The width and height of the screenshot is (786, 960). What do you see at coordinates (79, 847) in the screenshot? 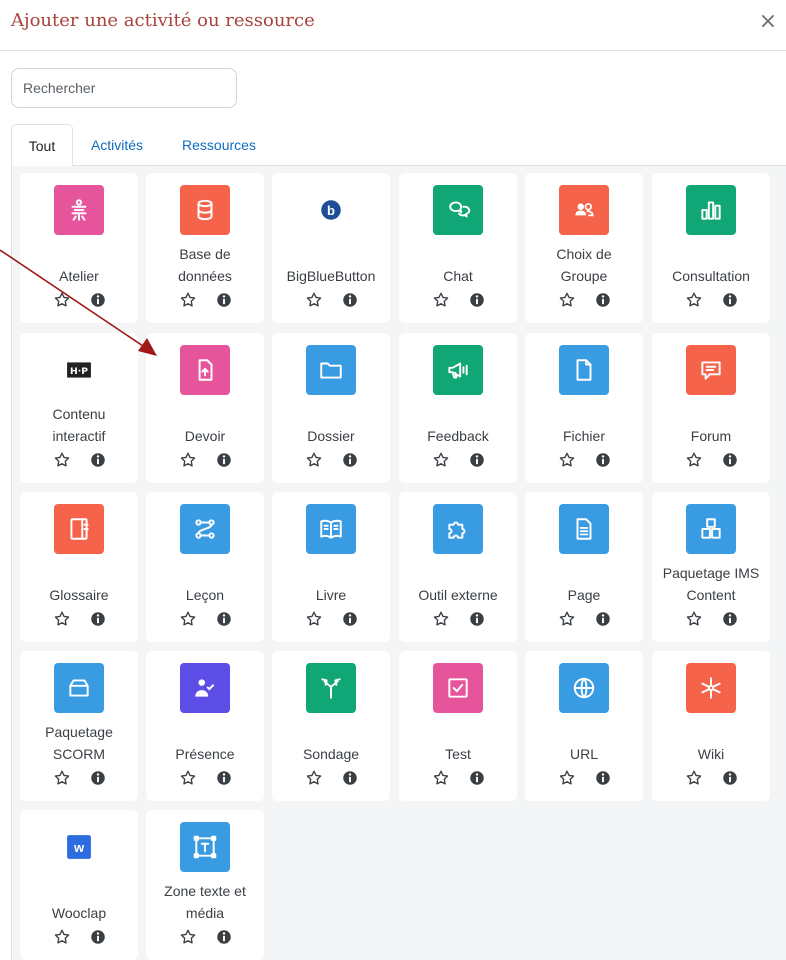
I see `wooclap-icon: w` at bounding box center [79, 847].